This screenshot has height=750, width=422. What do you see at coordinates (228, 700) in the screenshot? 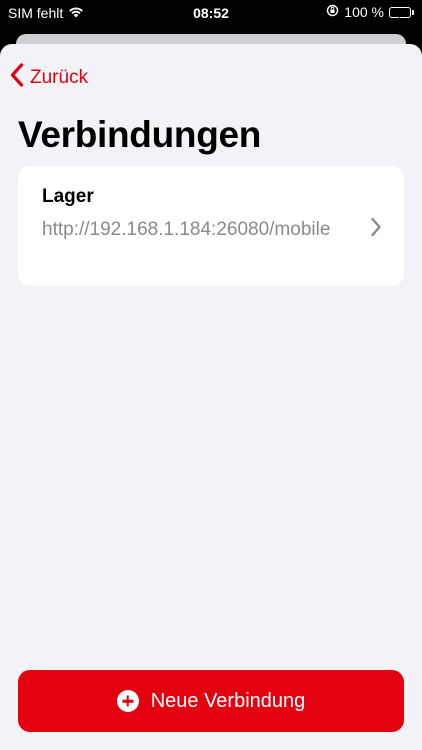
I see `new-connection-label: Neue Verbindung` at bounding box center [228, 700].